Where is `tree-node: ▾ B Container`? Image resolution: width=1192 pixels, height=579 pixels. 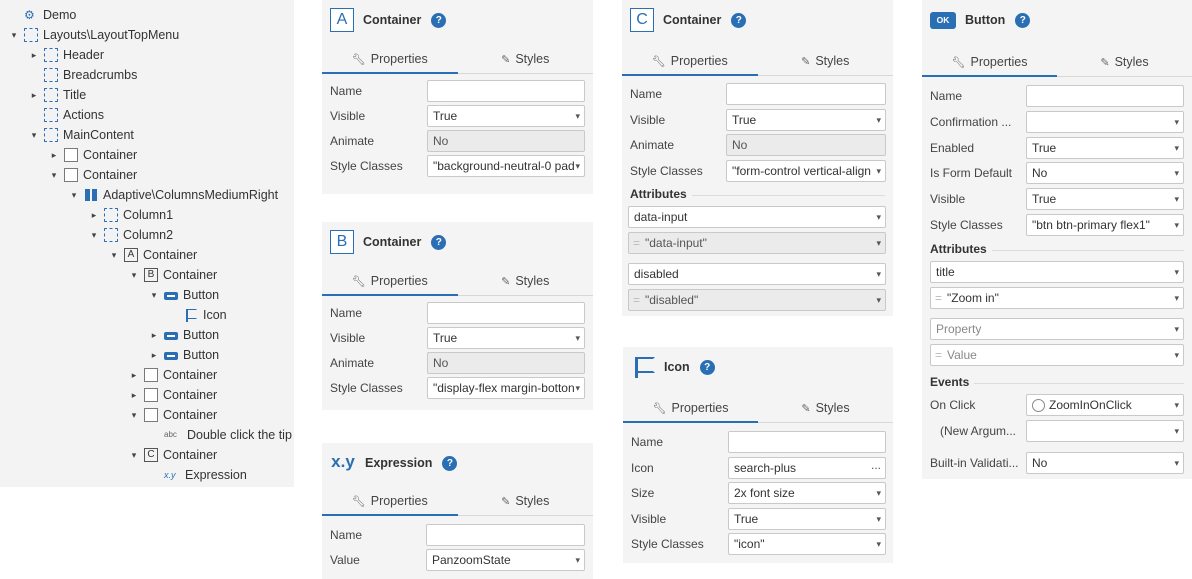 tree-node: ▾ B Container is located at coordinates (172, 275).